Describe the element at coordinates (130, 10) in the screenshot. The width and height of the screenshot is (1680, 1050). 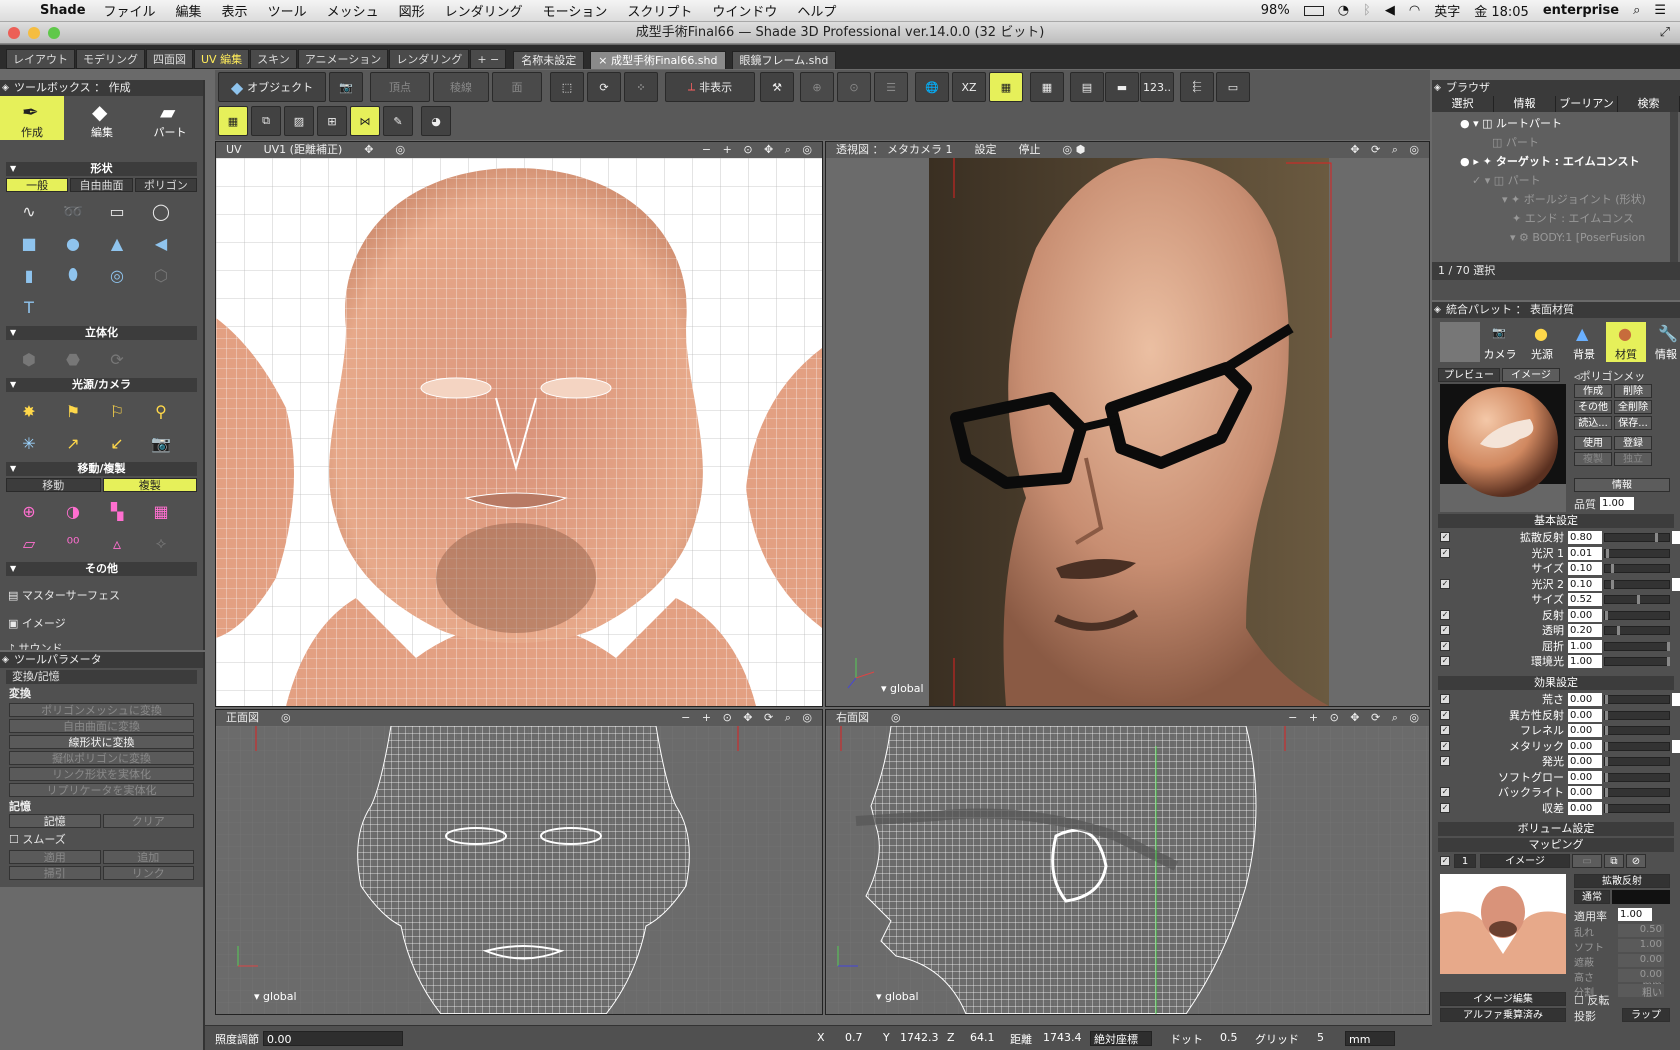
I see `menu-file: ファイル` at that location.